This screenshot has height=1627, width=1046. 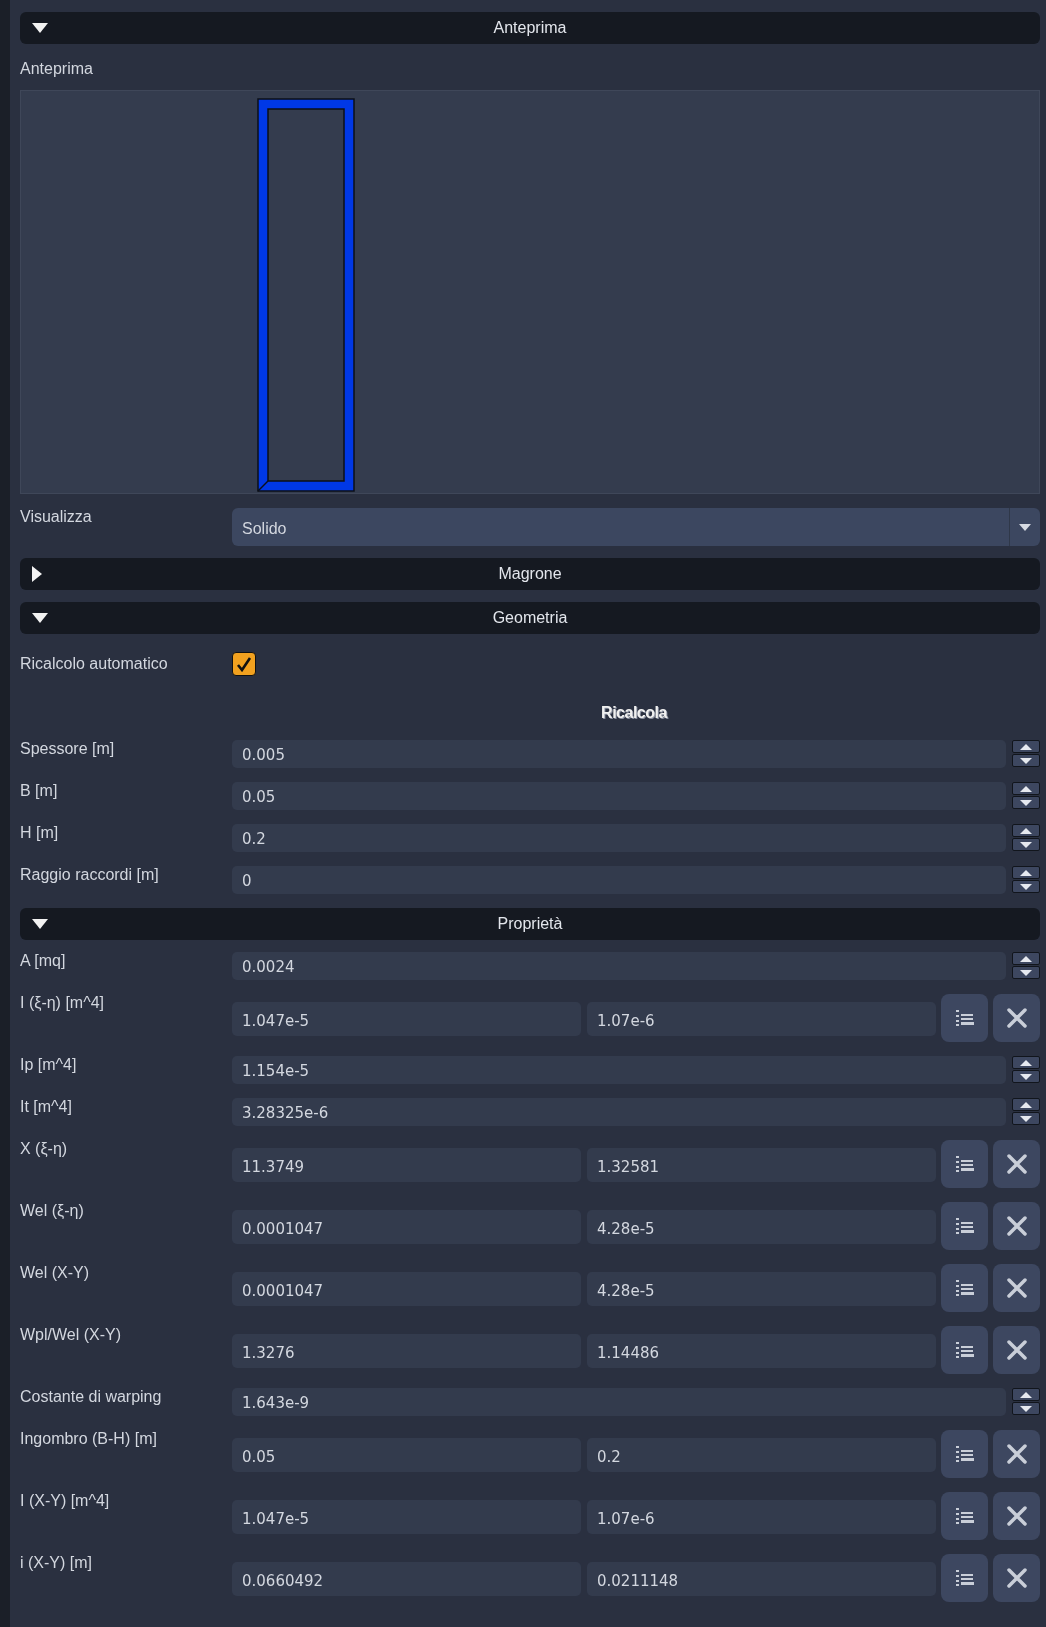 I want to click on field-label: Ricalcolo automatico, so click(x=94, y=664).